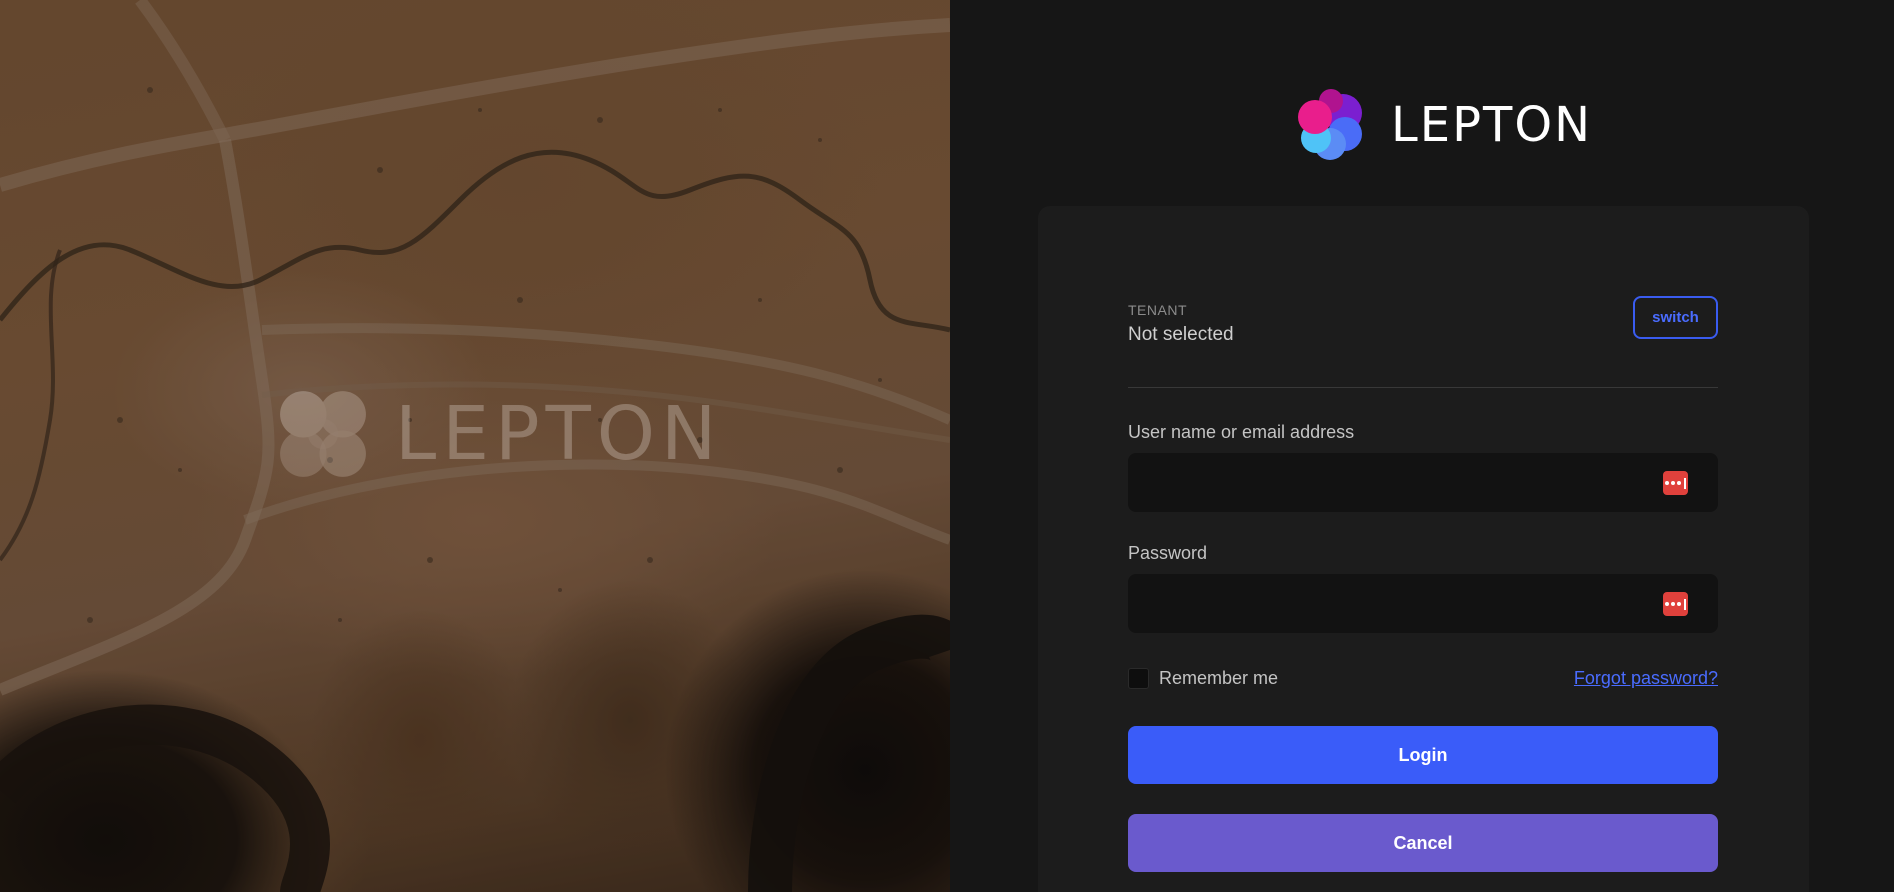 The width and height of the screenshot is (1894, 892). Describe the element at coordinates (1168, 553) in the screenshot. I see `password-label: Password` at that location.